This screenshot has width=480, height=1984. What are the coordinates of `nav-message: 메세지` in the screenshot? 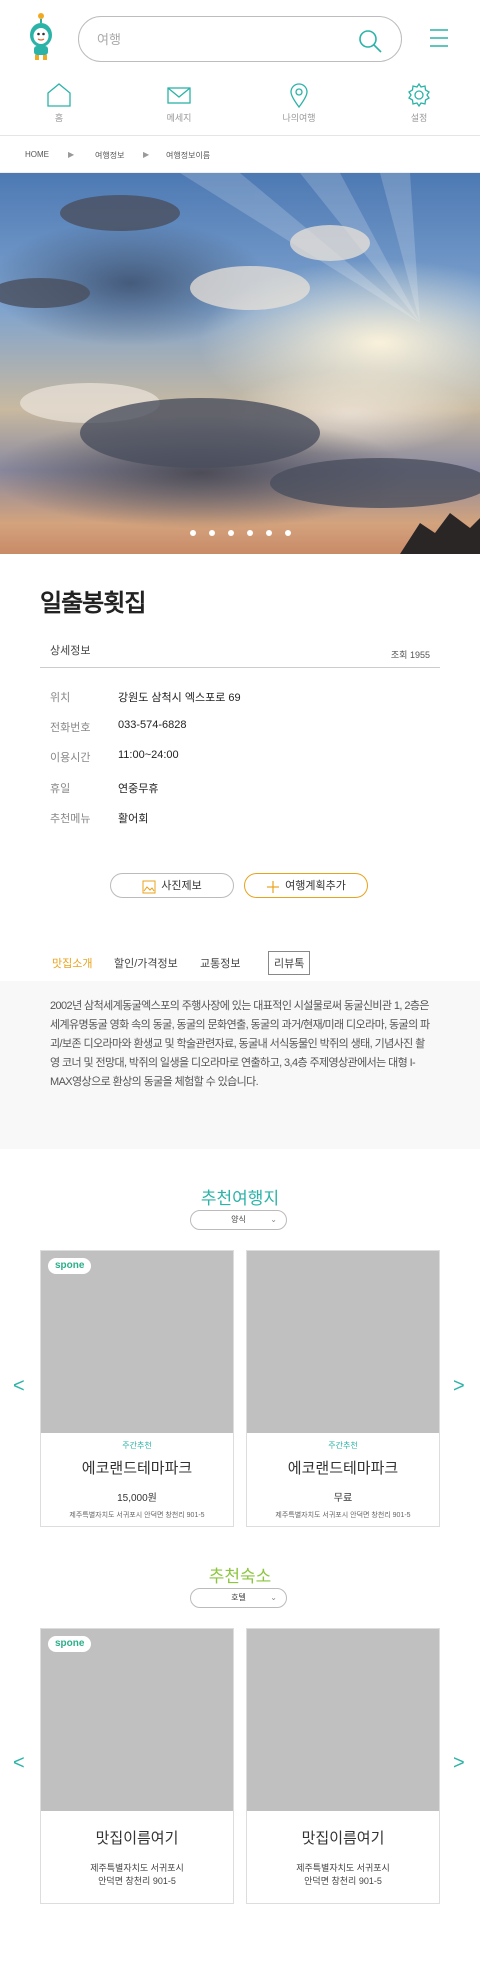 It's located at (179, 103).